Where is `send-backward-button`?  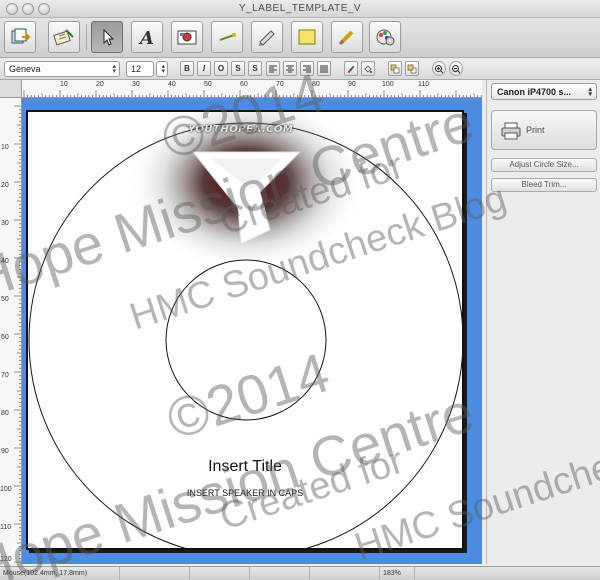 send-backward-button is located at coordinates (412, 68).